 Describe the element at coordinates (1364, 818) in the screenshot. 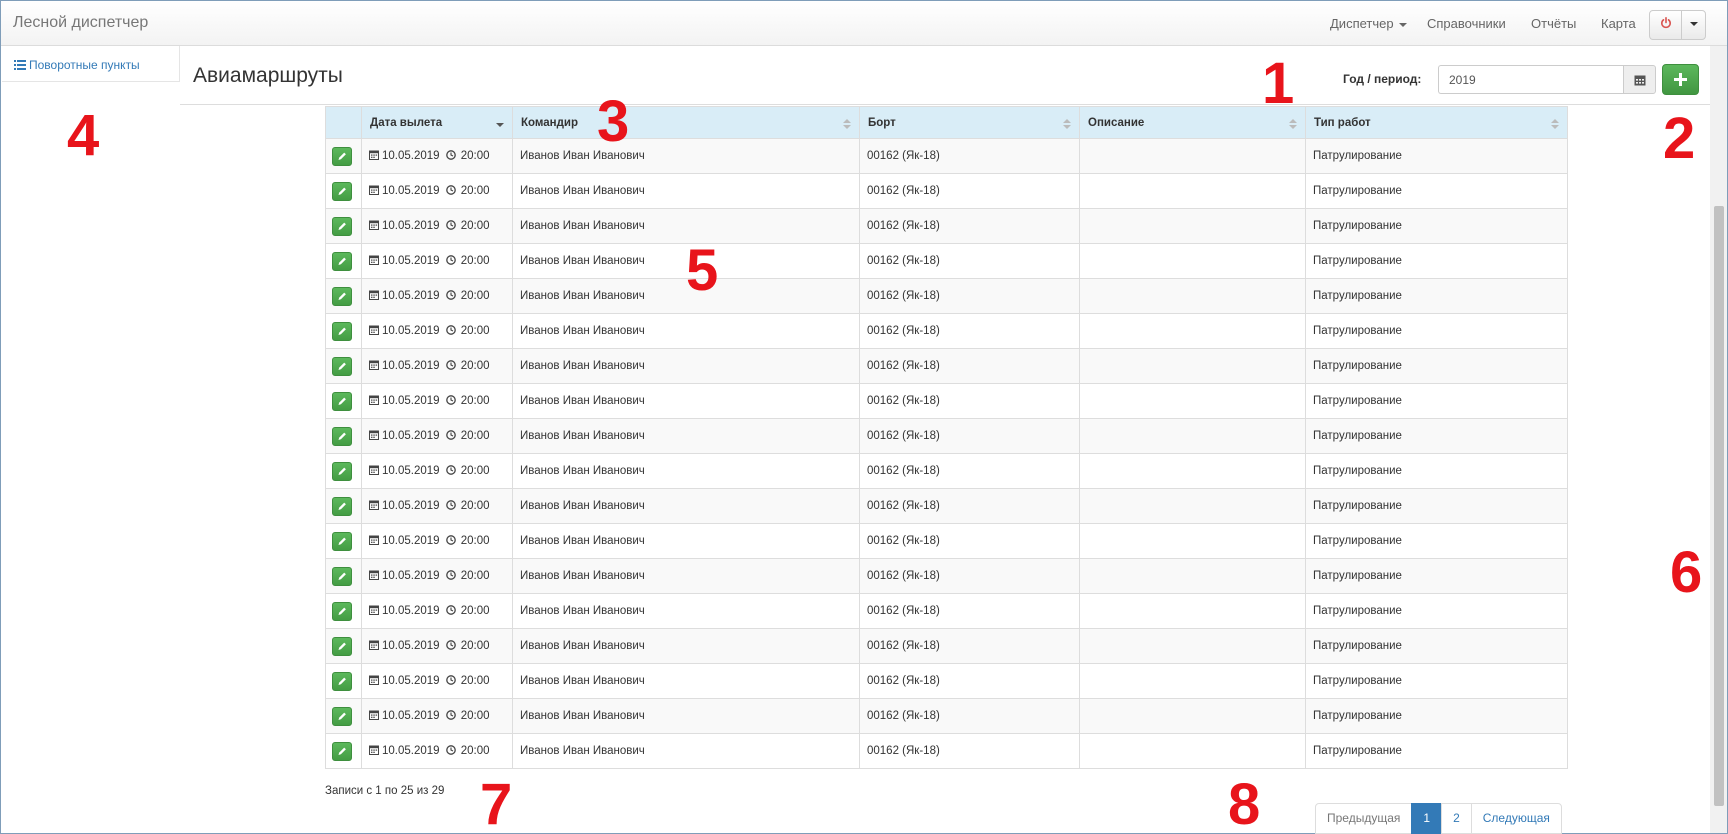

I see `pagination-prev: Предыдущая` at that location.